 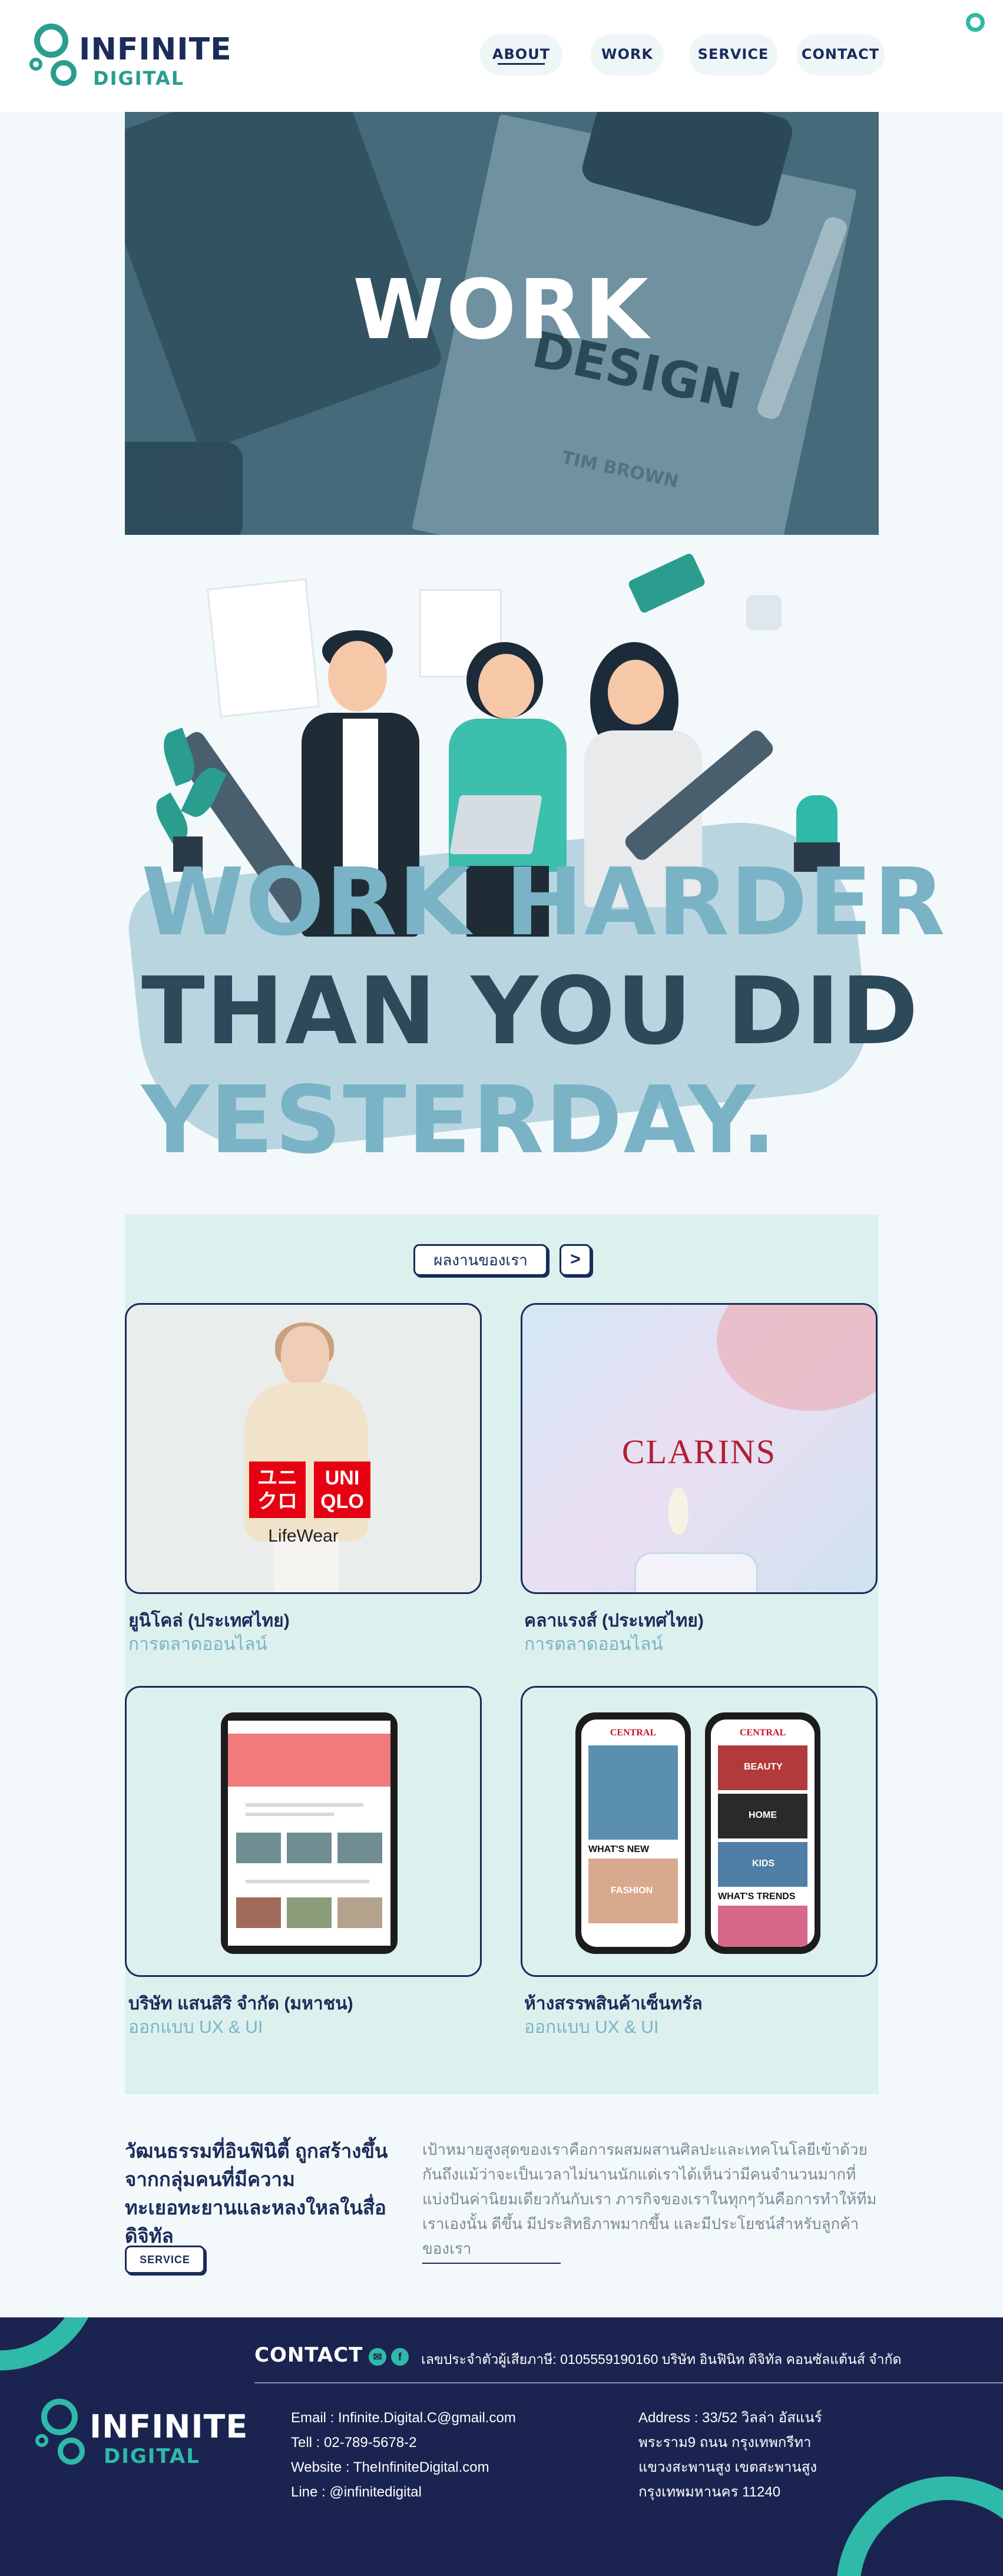 I want to click on address-line: แขวงสะพานสูง เขตสะพานสูง, so click(x=727, y=2467).